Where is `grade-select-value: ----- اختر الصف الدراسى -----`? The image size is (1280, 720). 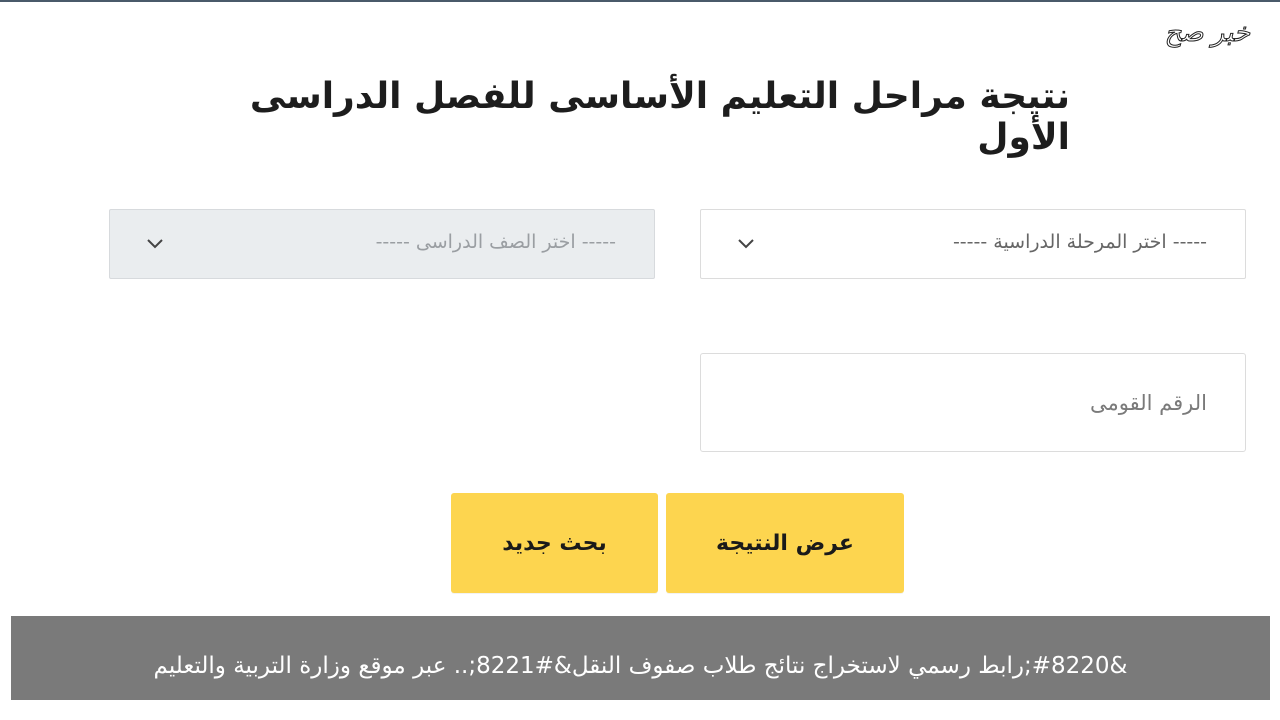
grade-select-value: ----- اختر الصف الدراسى ----- is located at coordinates (495, 242).